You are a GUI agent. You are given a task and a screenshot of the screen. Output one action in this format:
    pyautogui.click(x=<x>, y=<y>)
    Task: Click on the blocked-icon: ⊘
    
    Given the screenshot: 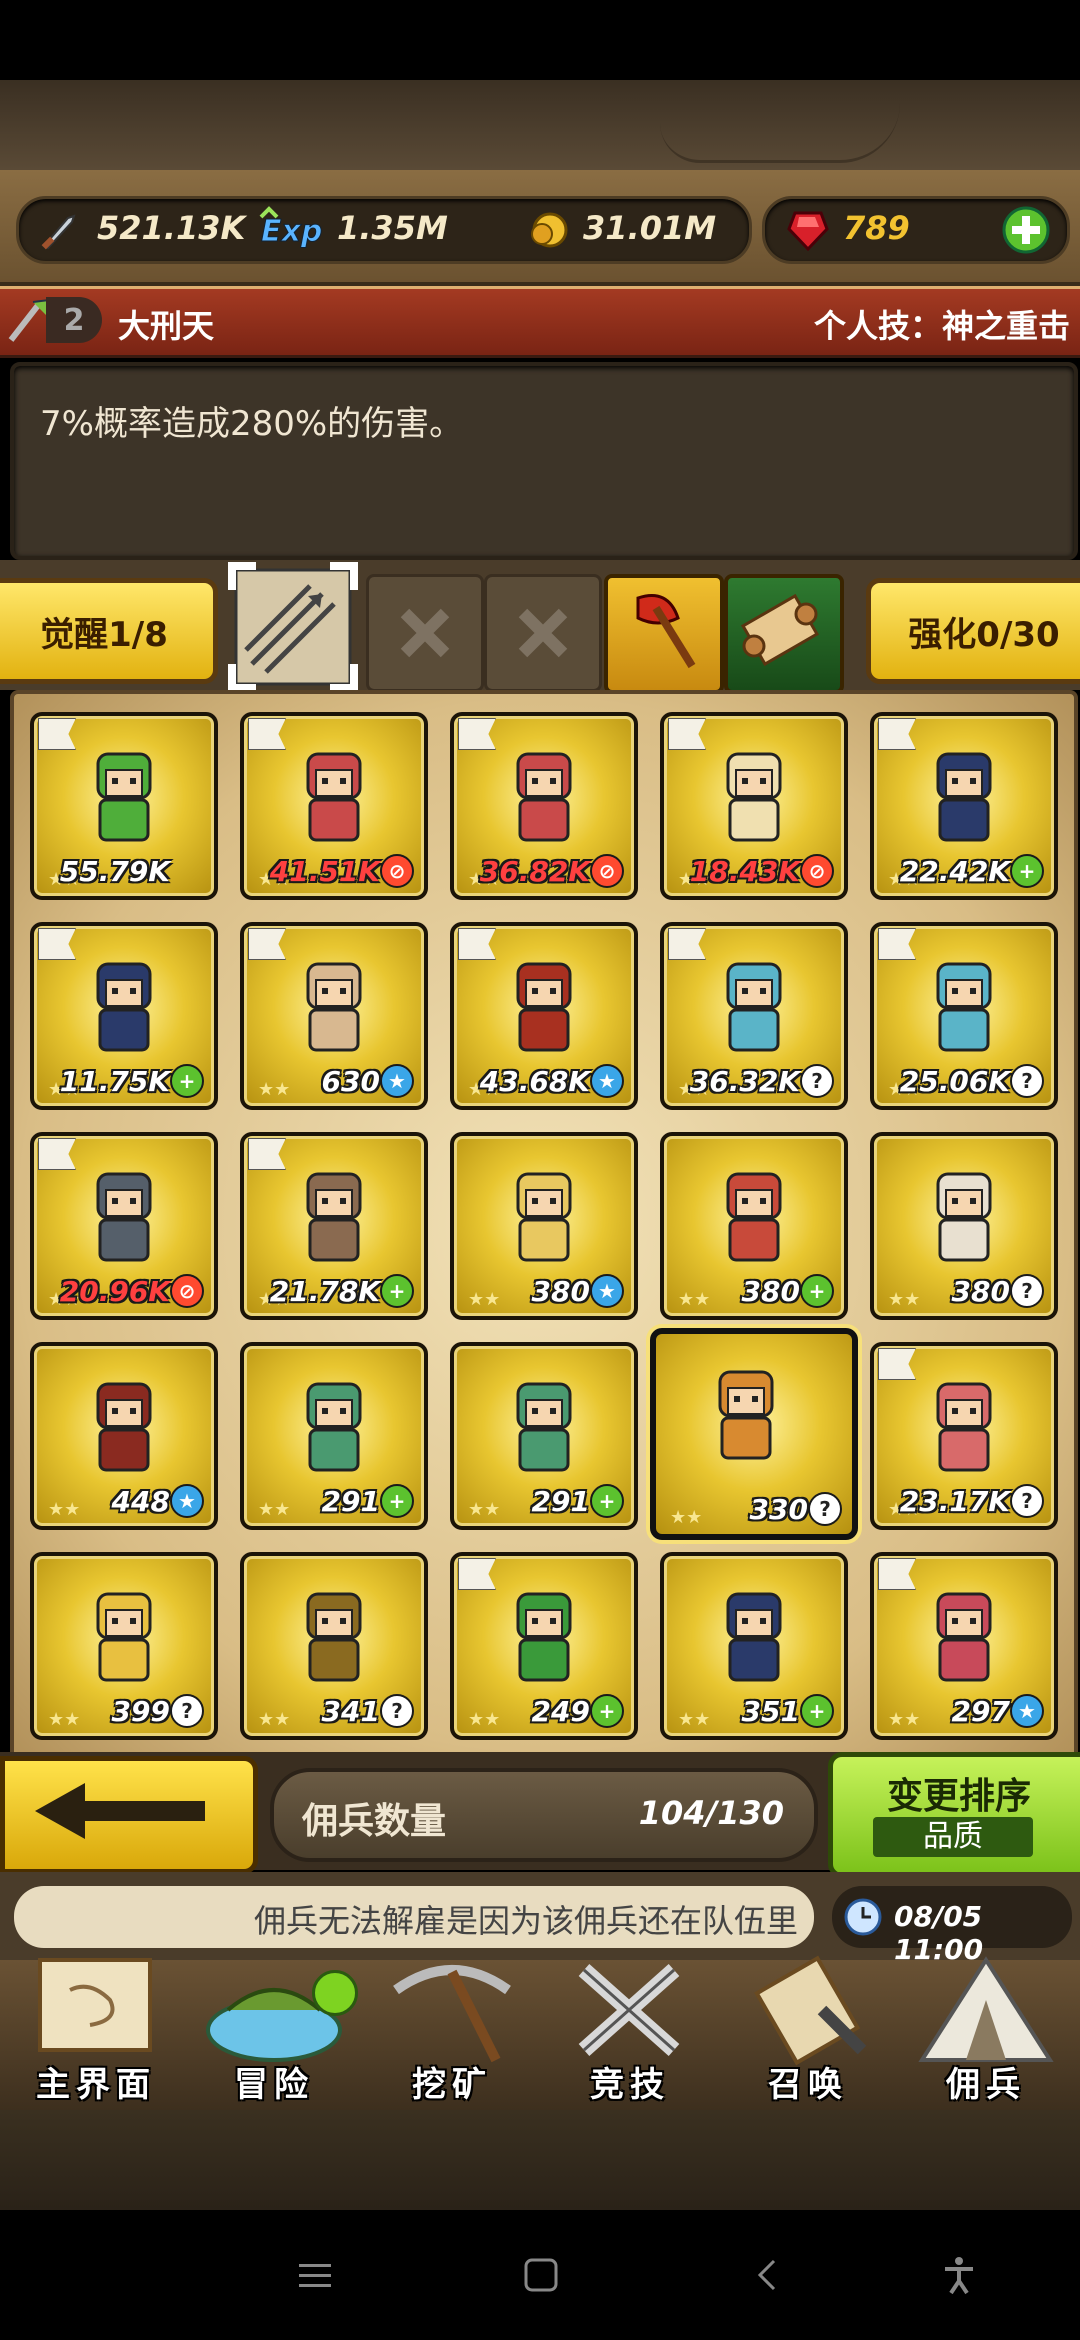 What is the action you would take?
    pyautogui.click(x=607, y=871)
    